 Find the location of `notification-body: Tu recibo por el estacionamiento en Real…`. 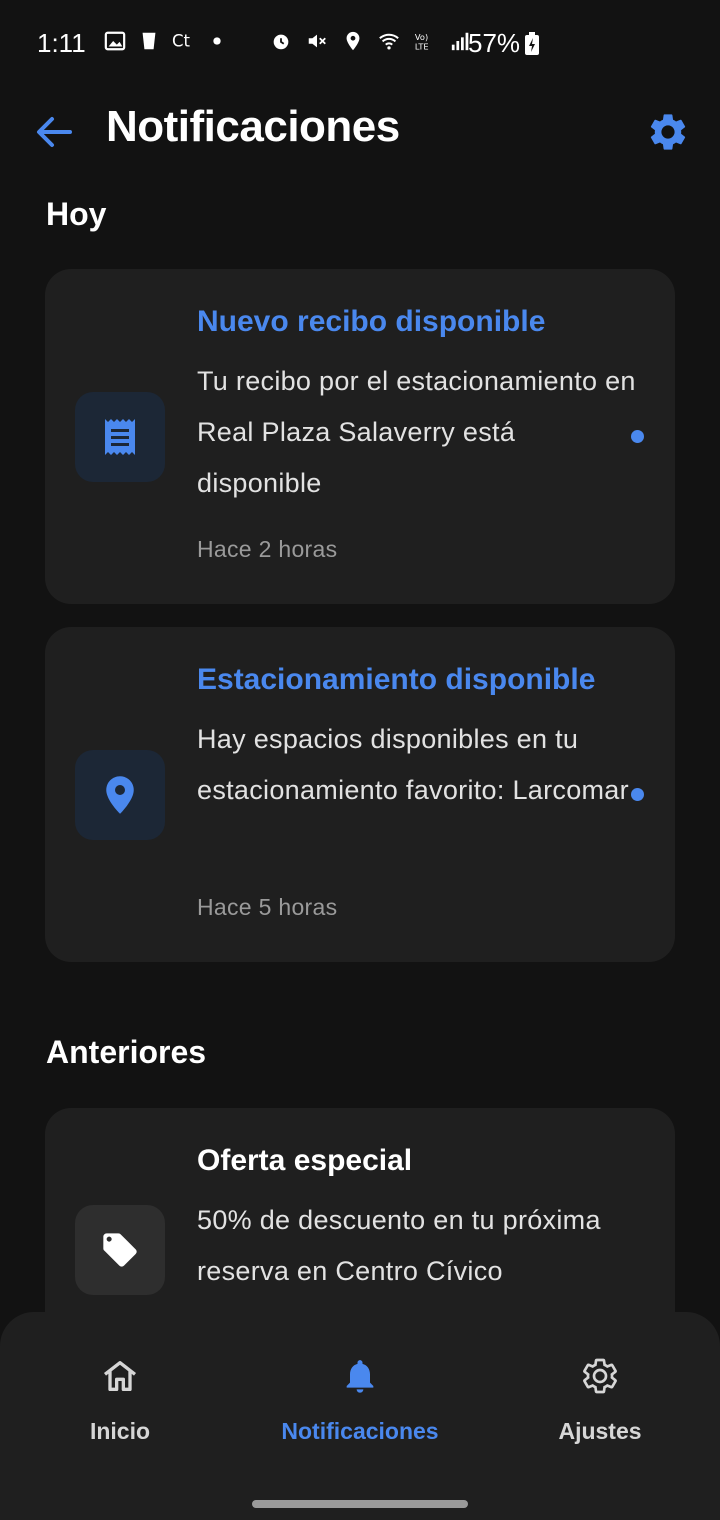

notification-body: Tu recibo por el estacionamiento en Real… is located at coordinates (416, 432).